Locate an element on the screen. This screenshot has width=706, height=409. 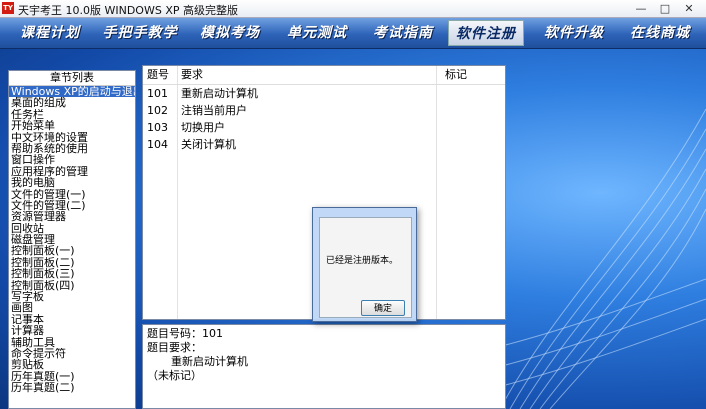
detail-requirement-label: 题目要求： is located at coordinates (174, 347).